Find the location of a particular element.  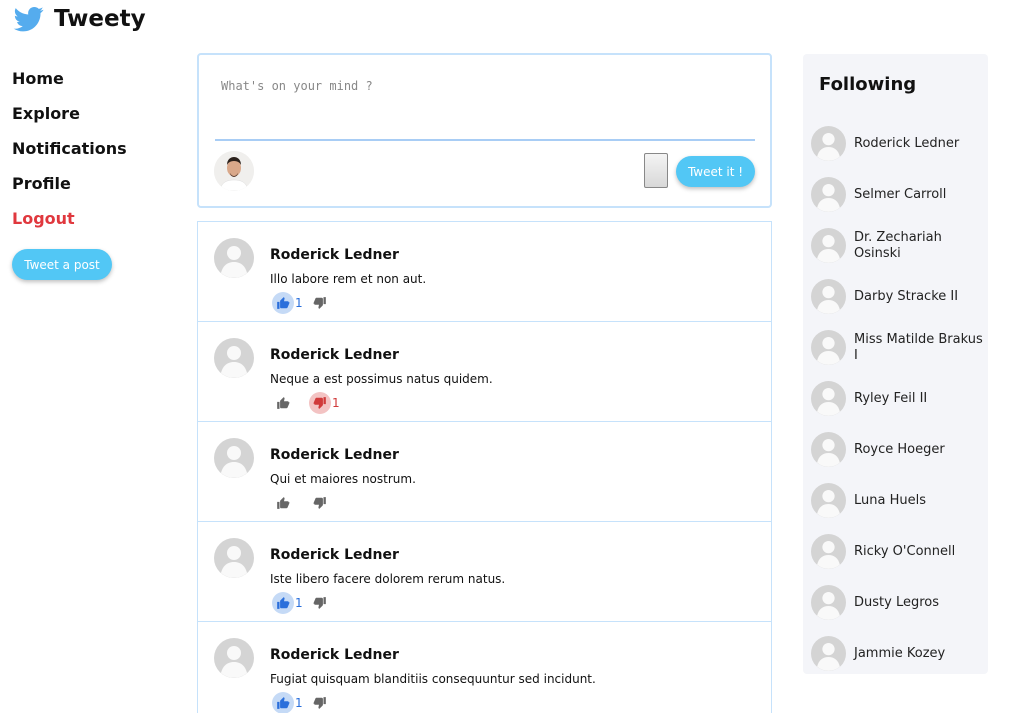

user-name: Royce Hoeger is located at coordinates (899, 449).